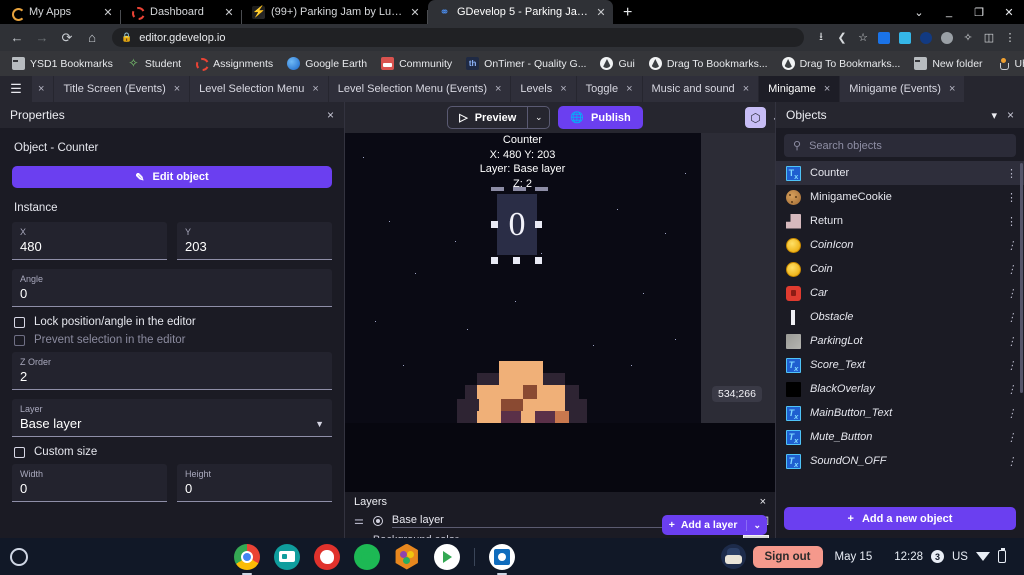 The width and height of the screenshot is (1024, 575). Describe the element at coordinates (900, 341) in the screenshot. I see `object-row-parkinglot: ParkingLot ⋮` at that location.